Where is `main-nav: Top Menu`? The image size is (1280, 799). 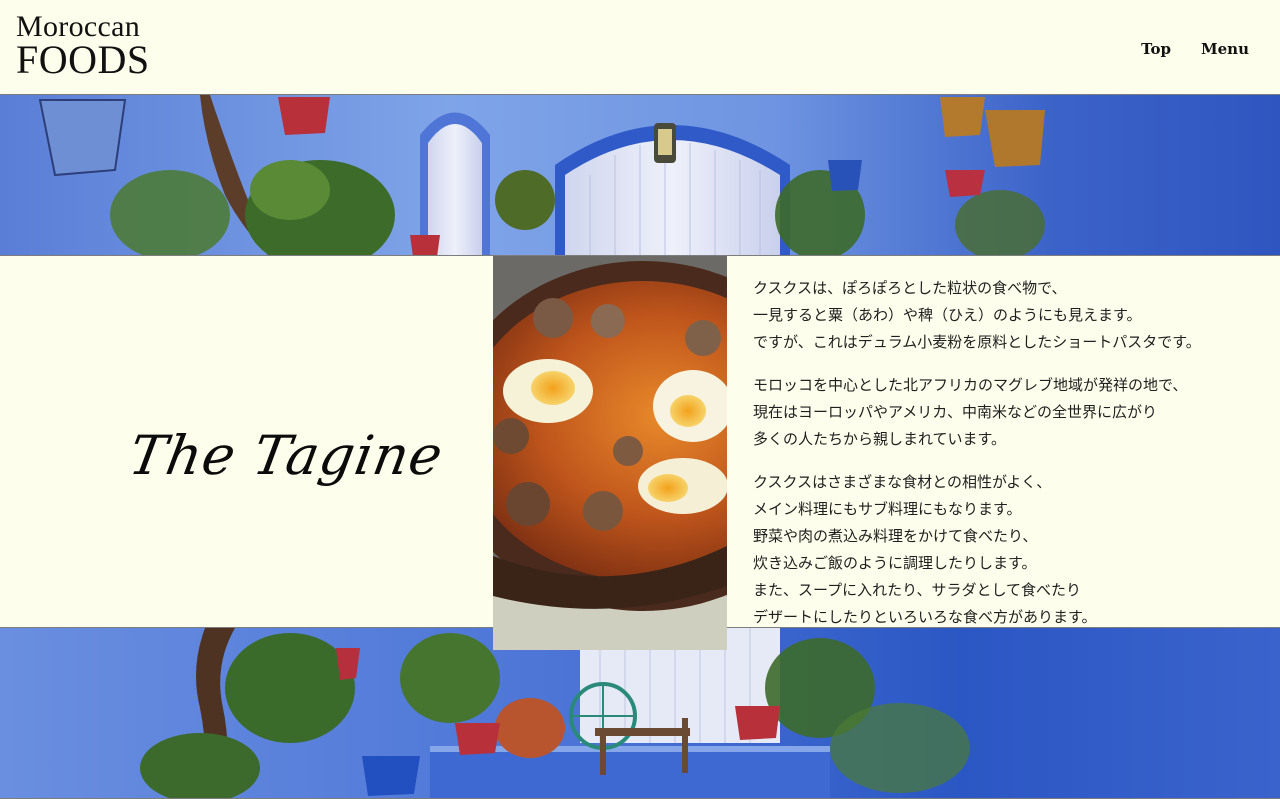
main-nav: Top Menu is located at coordinates (1195, 49).